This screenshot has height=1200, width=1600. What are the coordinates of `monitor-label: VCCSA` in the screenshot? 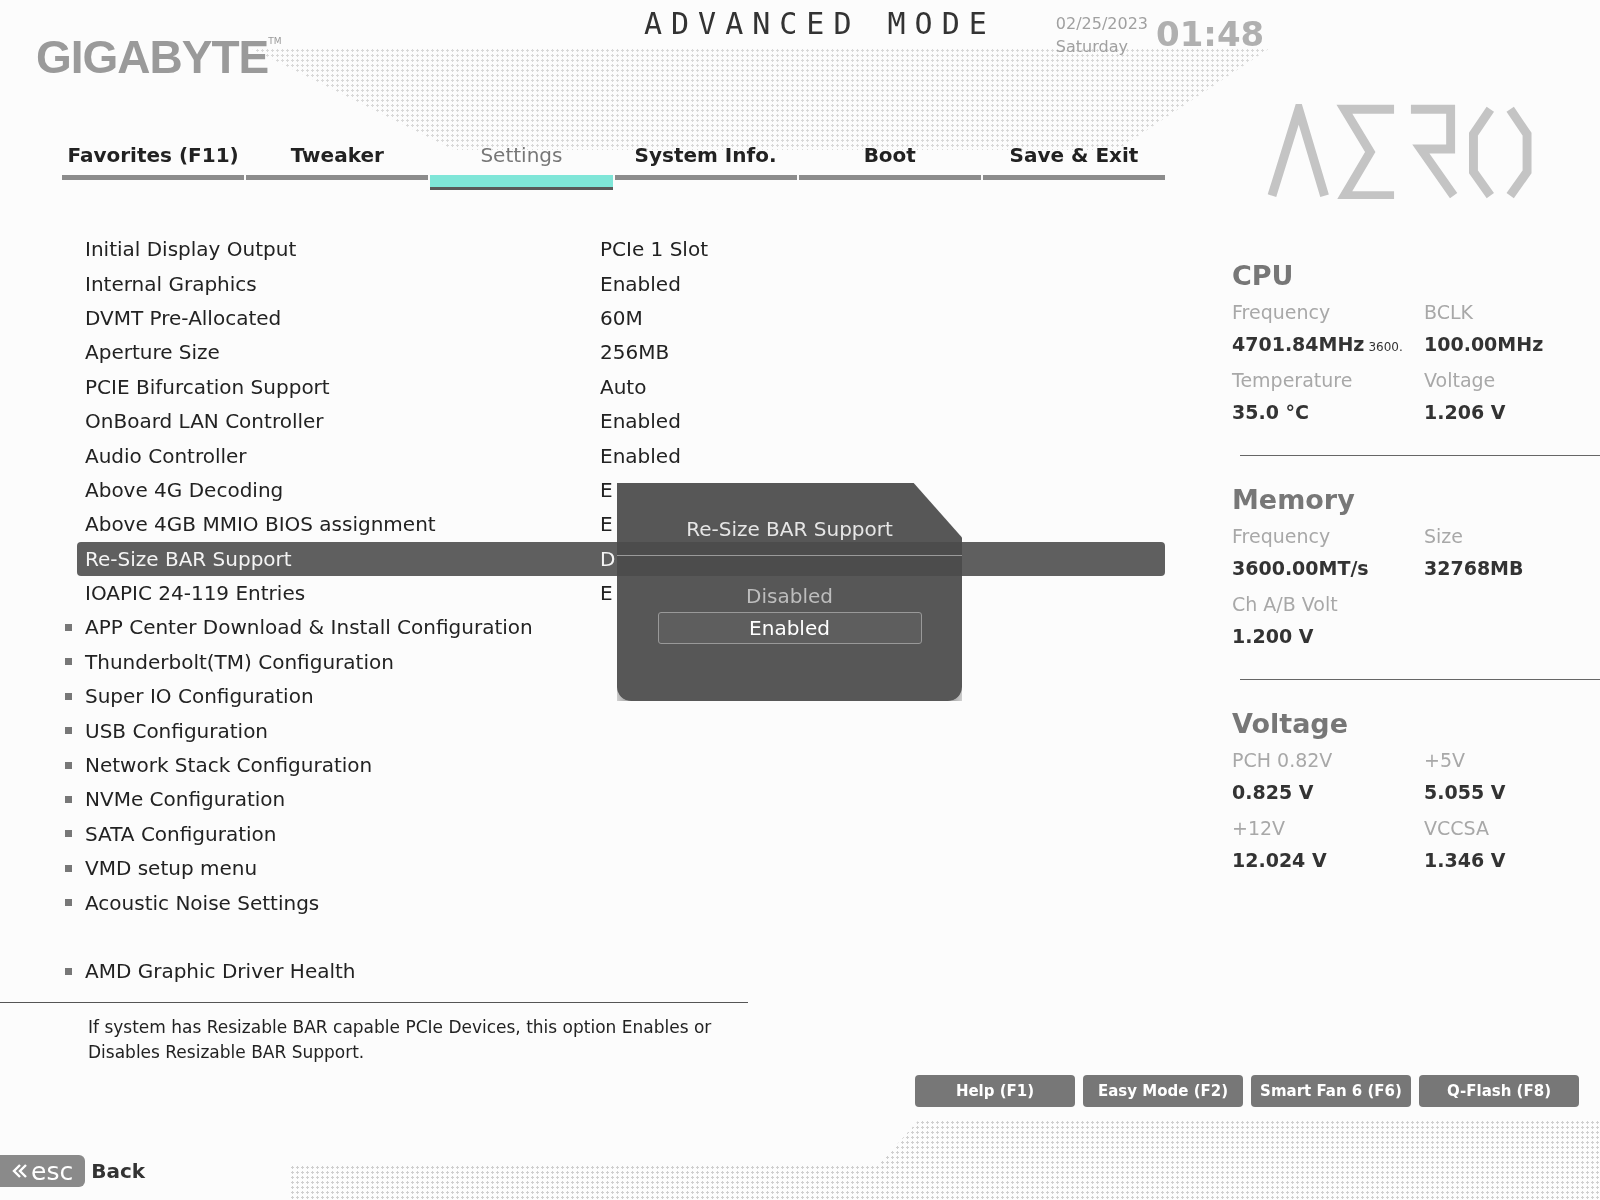 It's located at (1457, 828).